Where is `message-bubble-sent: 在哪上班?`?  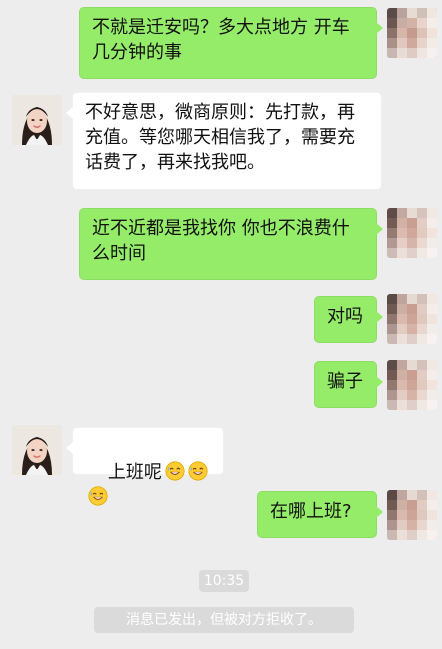
message-bubble-sent: 在哪上班? is located at coordinates (320, 514).